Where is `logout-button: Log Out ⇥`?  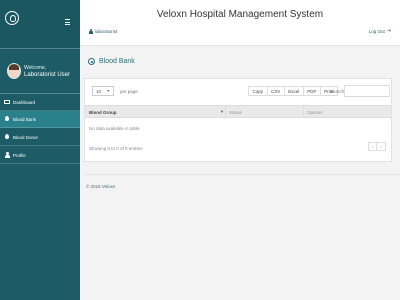
logout-button: Log Out ⇥ is located at coordinates (379, 31).